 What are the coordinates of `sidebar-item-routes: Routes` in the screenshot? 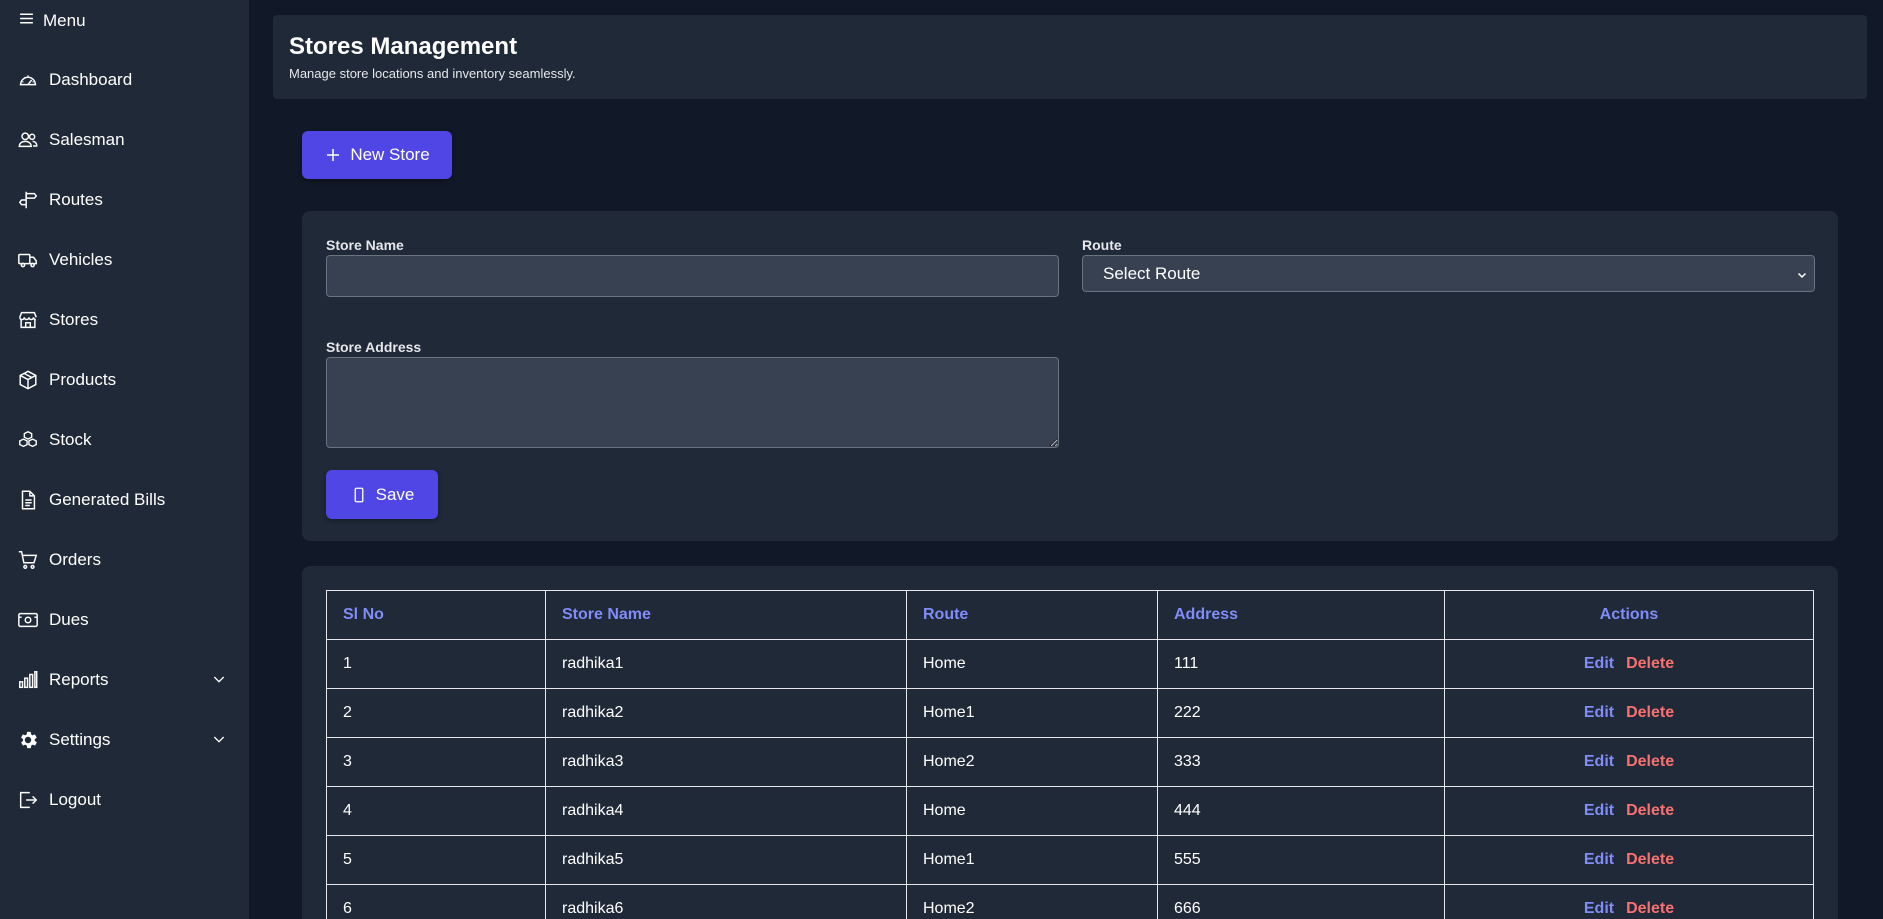 It's located at (124, 200).